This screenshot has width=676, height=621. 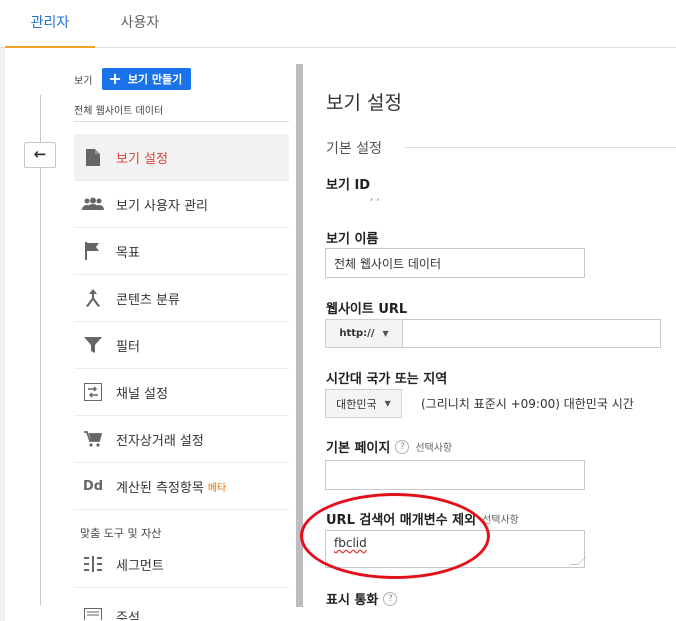 I want to click on view-header: 보기 + 보기 만들기, so click(x=133, y=79).